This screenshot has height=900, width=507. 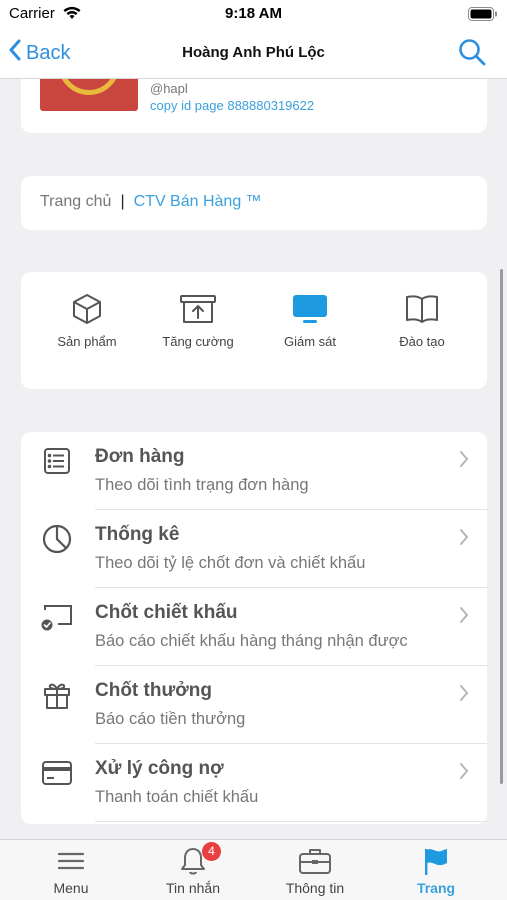 I want to click on status-bar: Carrier 9:18 AM, so click(x=253, y=14).